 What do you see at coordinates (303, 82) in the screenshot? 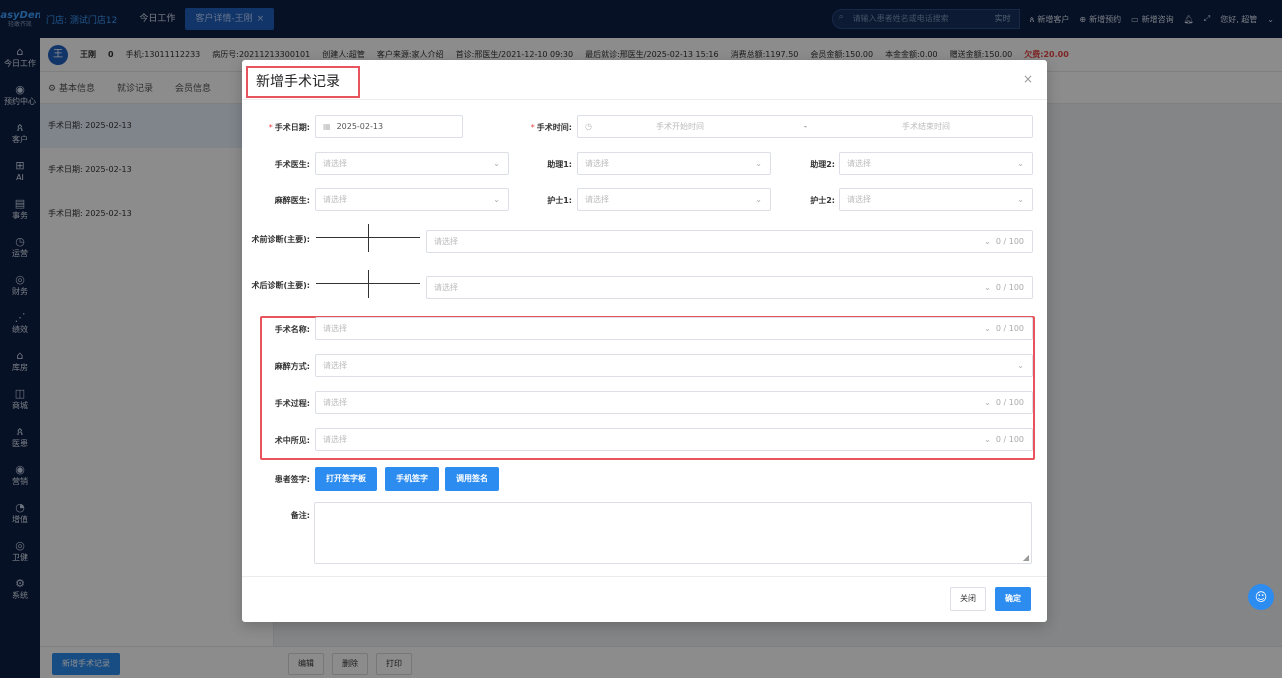
I see `dialog-title: 新增手术记录` at bounding box center [303, 82].